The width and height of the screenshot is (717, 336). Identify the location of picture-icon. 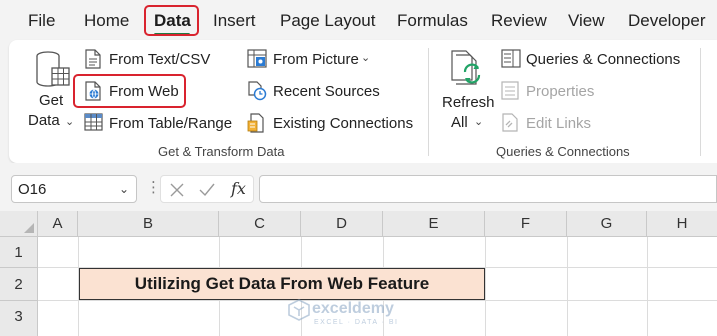
(257, 61).